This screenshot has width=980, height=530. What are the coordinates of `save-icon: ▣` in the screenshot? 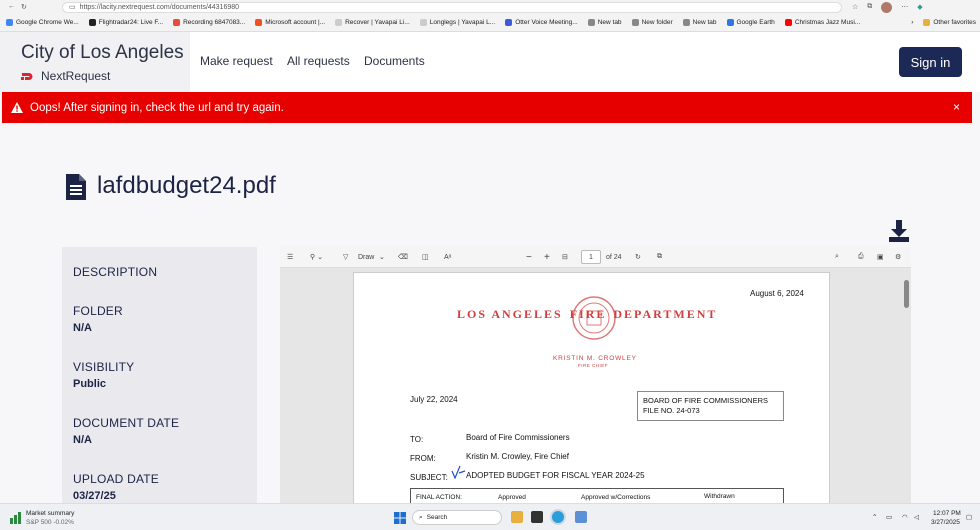 It's located at (880, 257).